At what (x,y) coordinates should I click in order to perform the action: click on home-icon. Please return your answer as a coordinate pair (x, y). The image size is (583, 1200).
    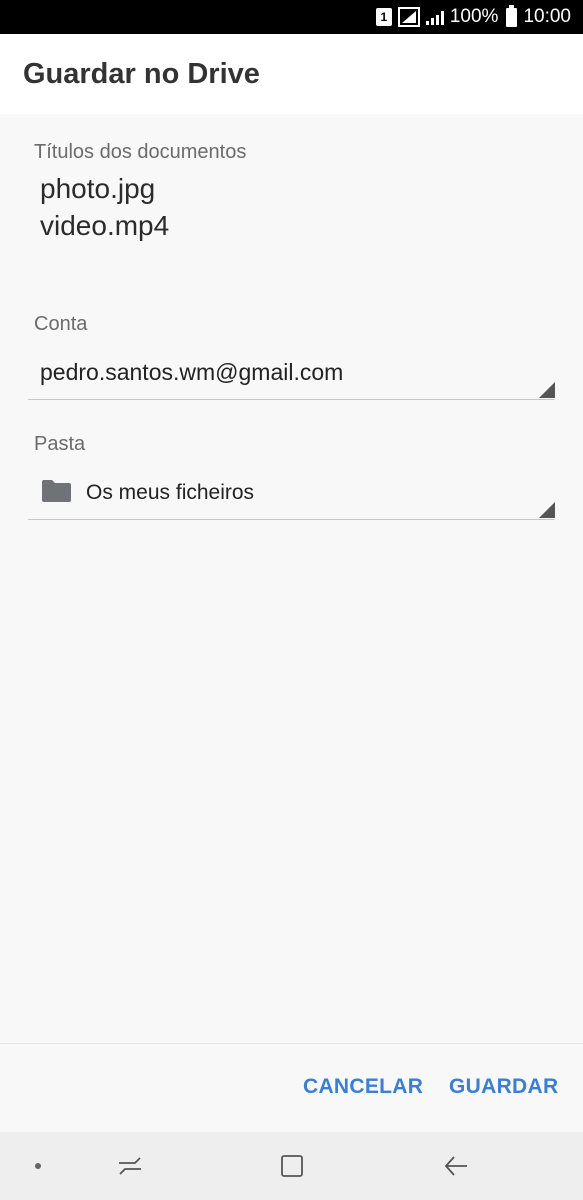
    Looking at the image, I should click on (293, 1166).